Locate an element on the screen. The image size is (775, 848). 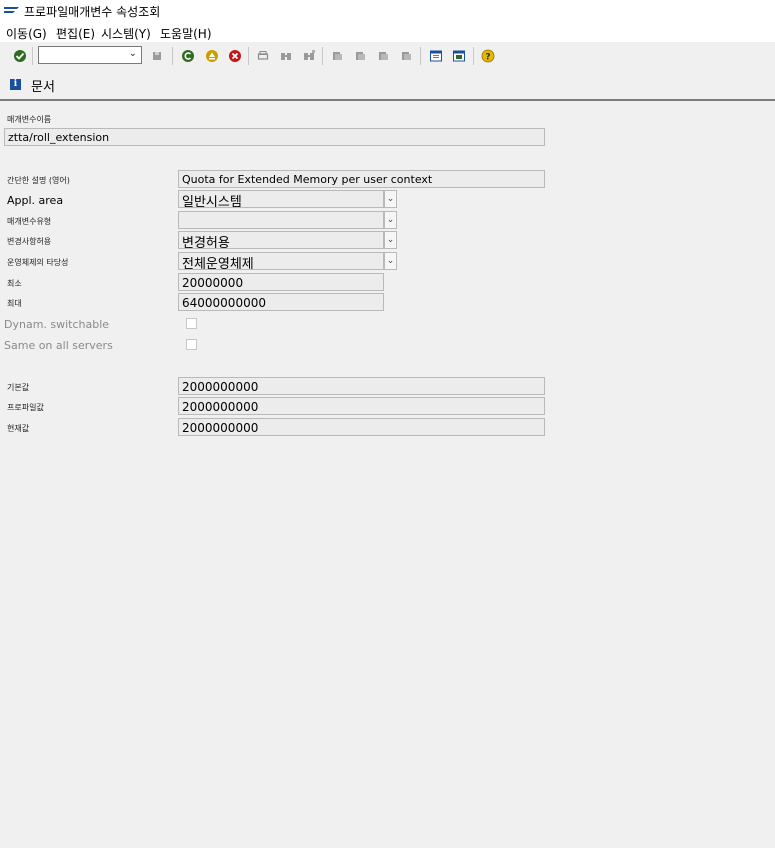
new-session-icon is located at coordinates (436, 56).